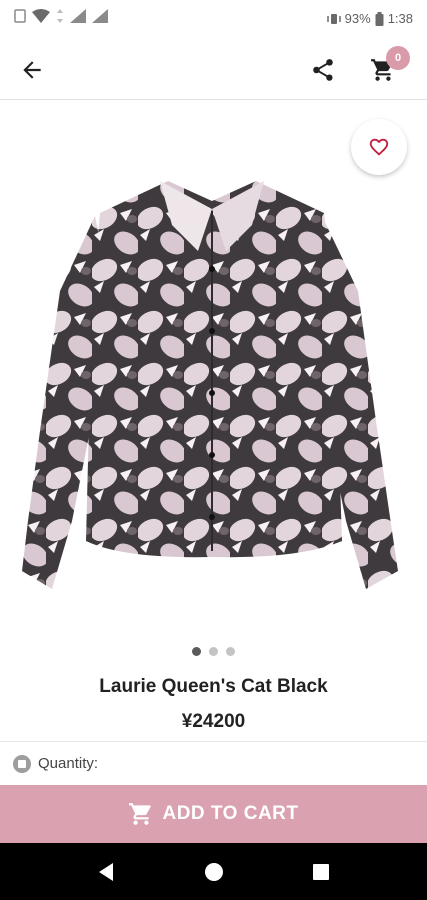 The width and height of the screenshot is (427, 900). I want to click on cart-icon, so click(140, 814).